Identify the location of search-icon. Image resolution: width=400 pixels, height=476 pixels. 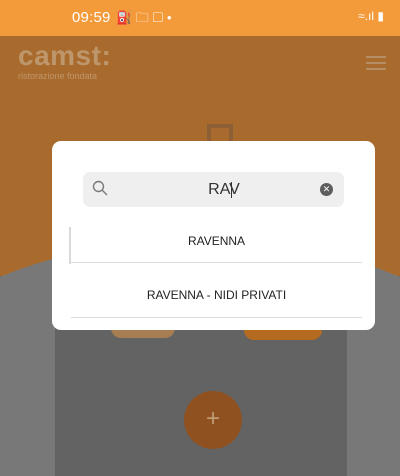
(100, 188).